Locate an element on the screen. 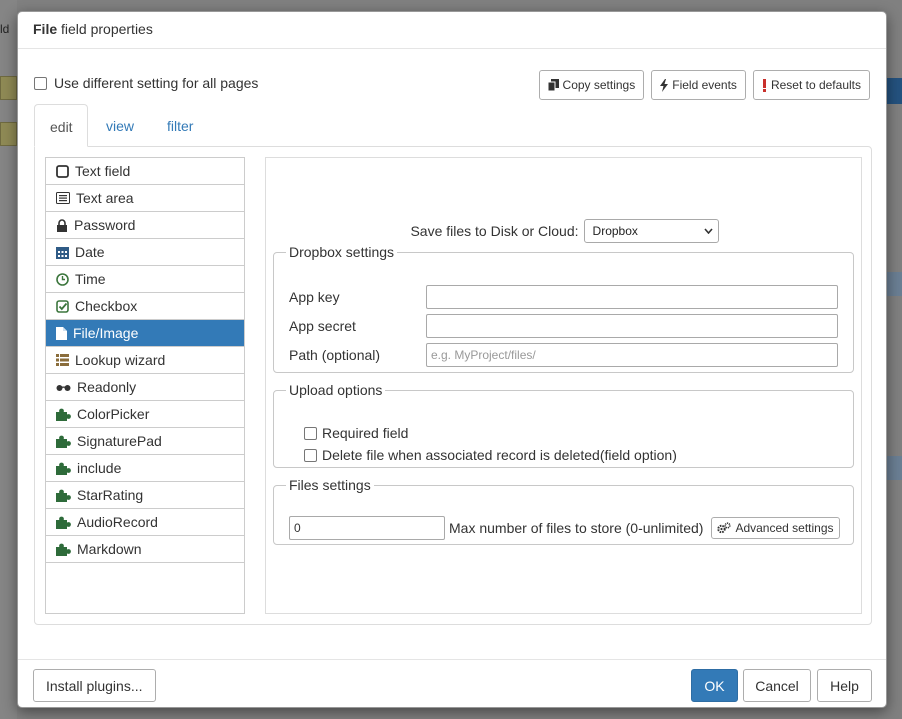 The image size is (902, 719). save-destination-value: Dropbox is located at coordinates (615, 231).